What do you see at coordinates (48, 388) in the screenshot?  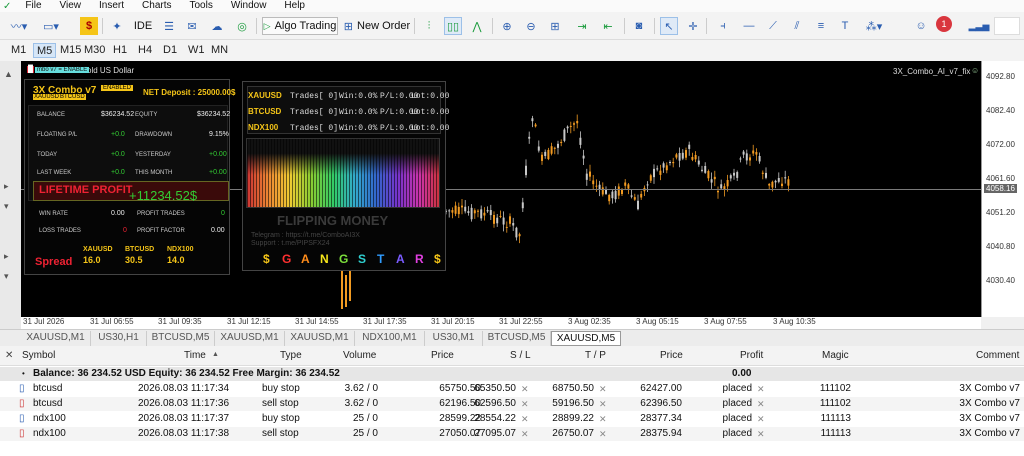 I see `cell-symbol: btcusd` at bounding box center [48, 388].